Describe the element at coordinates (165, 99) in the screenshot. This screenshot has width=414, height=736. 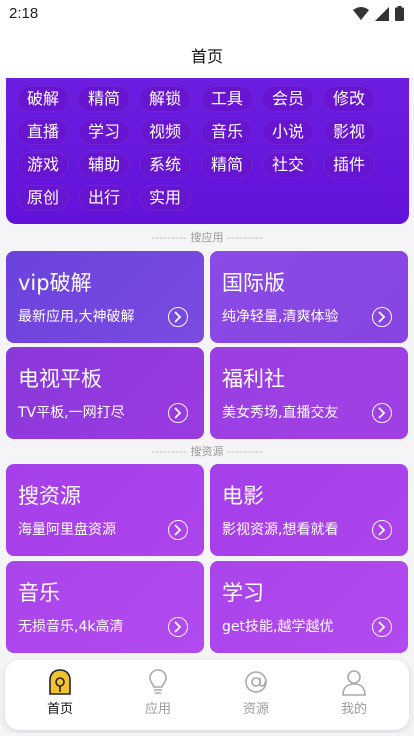
I see `tag-chip: 解锁` at that location.